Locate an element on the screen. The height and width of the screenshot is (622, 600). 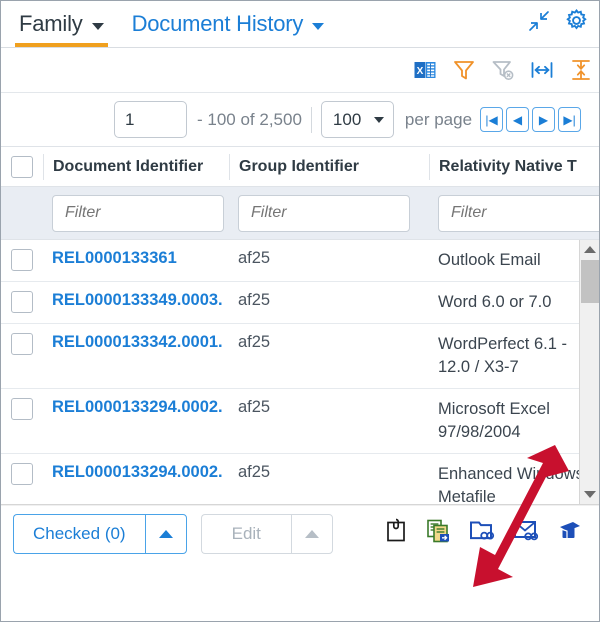
cell-relativity-native-type: WordPerfect 6.1 - 12.0 / X3-7 is located at coordinates (502, 355).